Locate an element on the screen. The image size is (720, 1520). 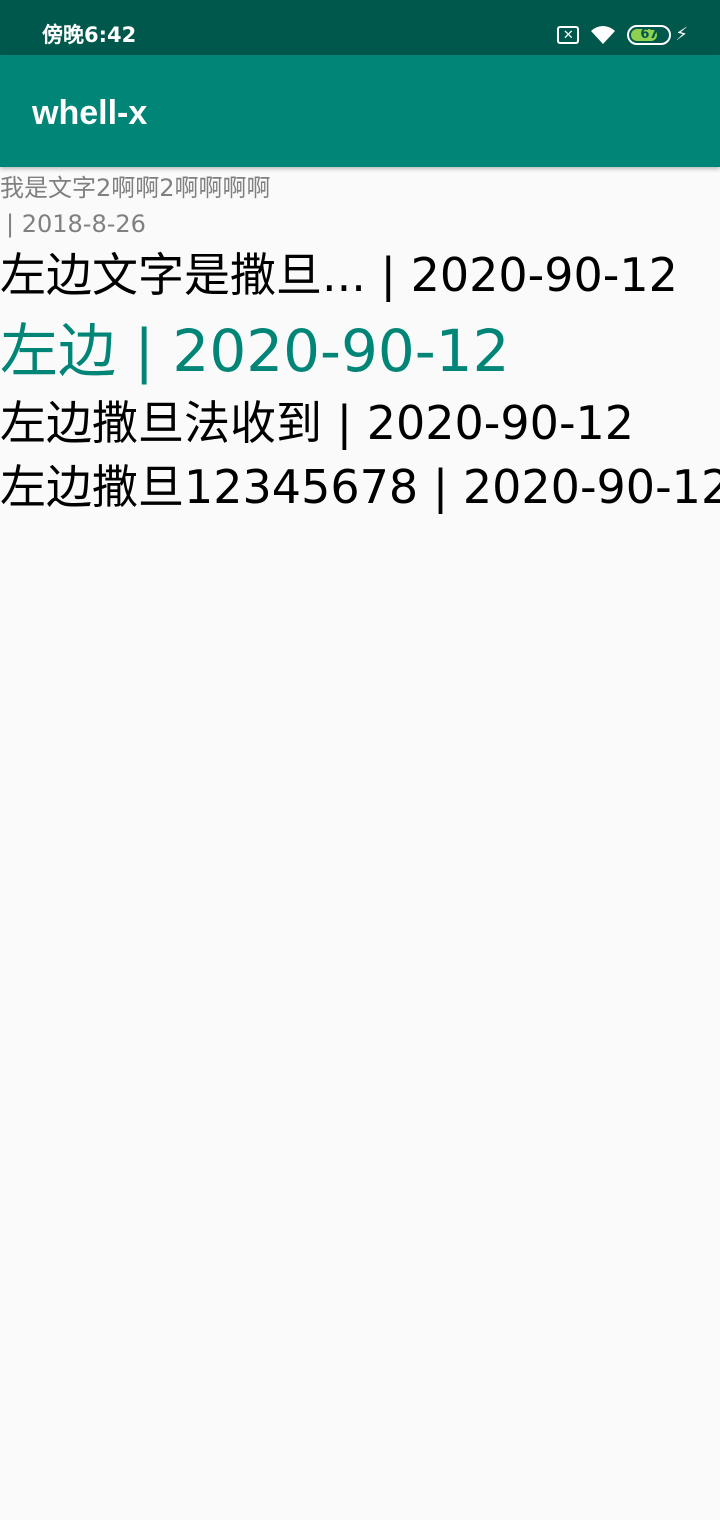
app-title: whell-x is located at coordinates (90, 113).